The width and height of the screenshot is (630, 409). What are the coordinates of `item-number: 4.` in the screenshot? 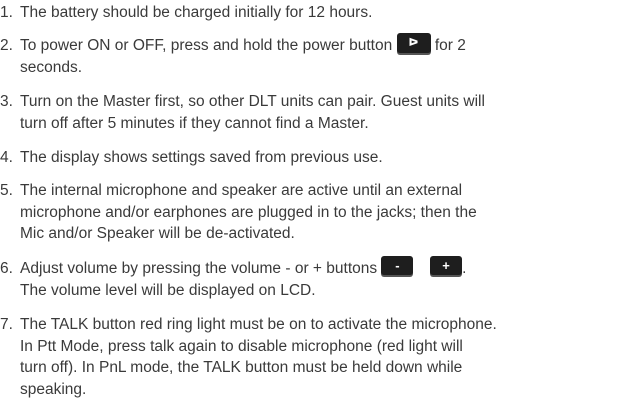 It's located at (6, 157).